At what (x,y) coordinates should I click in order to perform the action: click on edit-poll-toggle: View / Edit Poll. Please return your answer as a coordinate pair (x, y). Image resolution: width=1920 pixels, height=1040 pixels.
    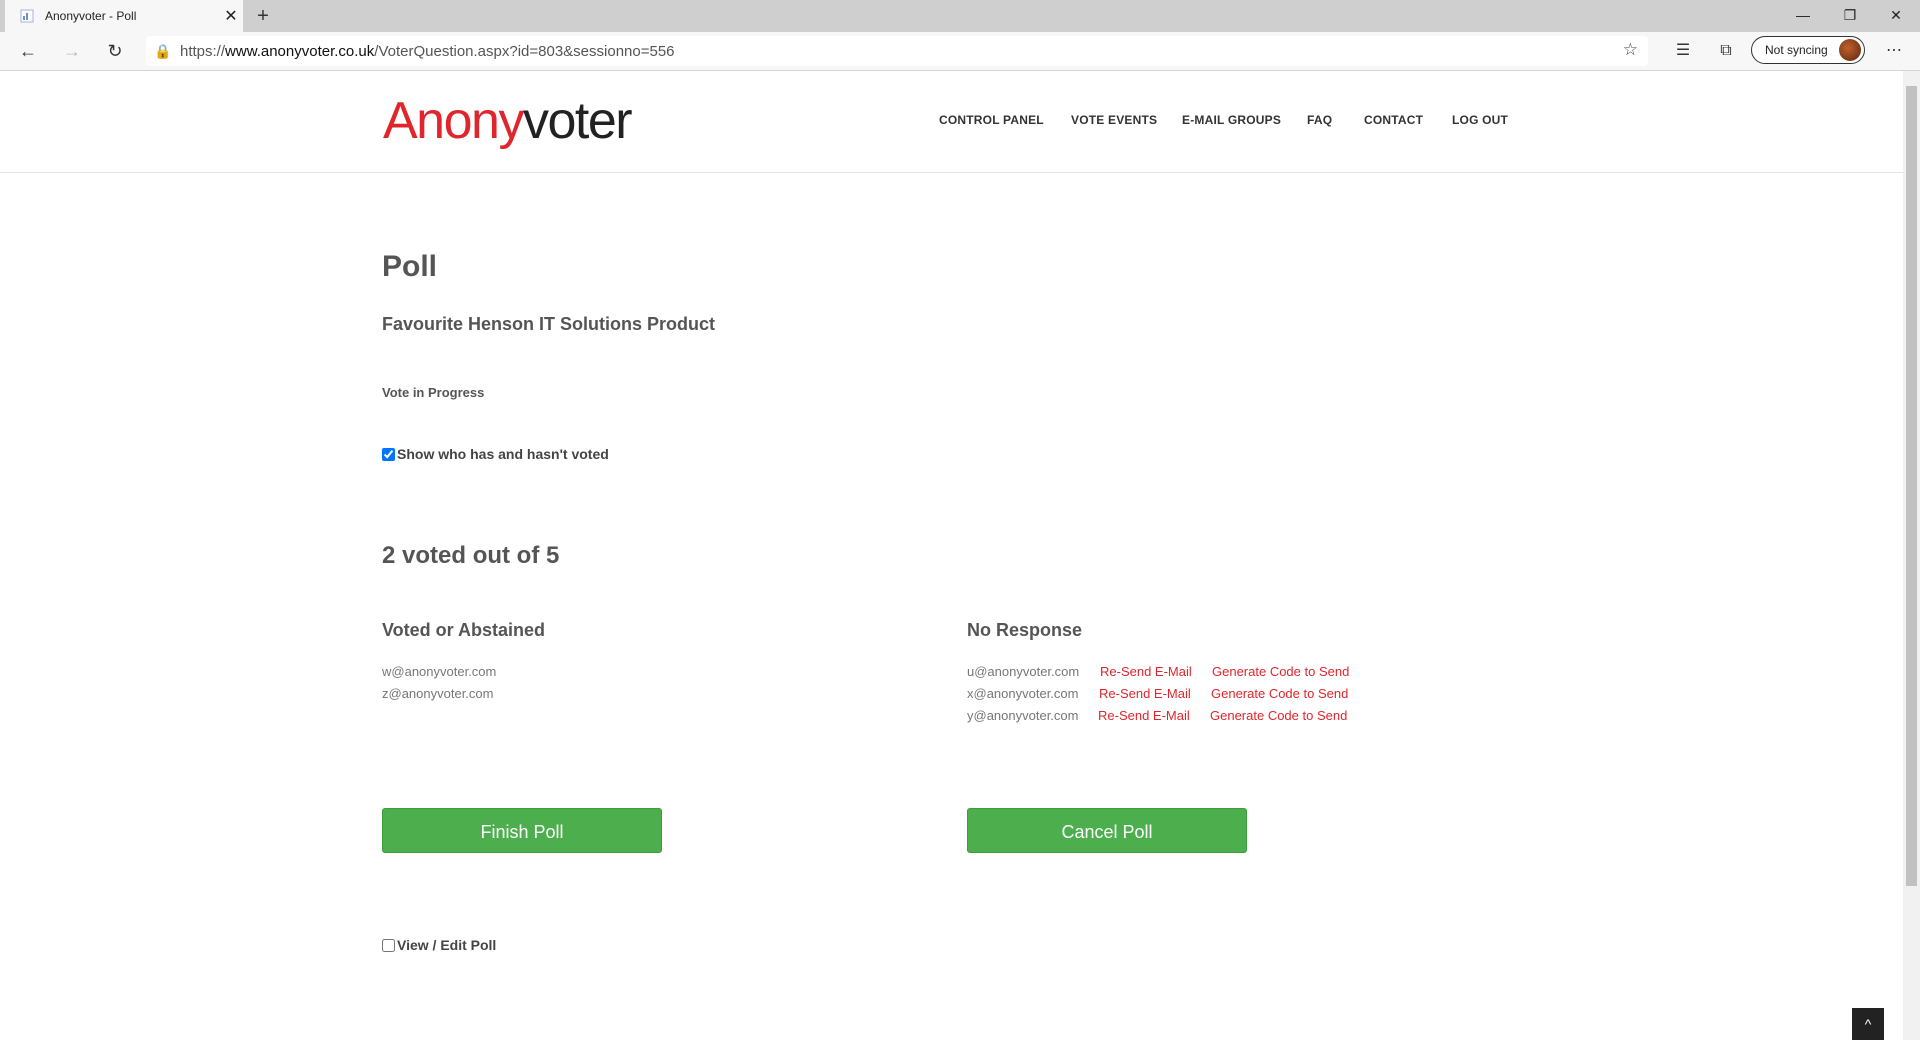
    Looking at the image, I should click on (439, 945).